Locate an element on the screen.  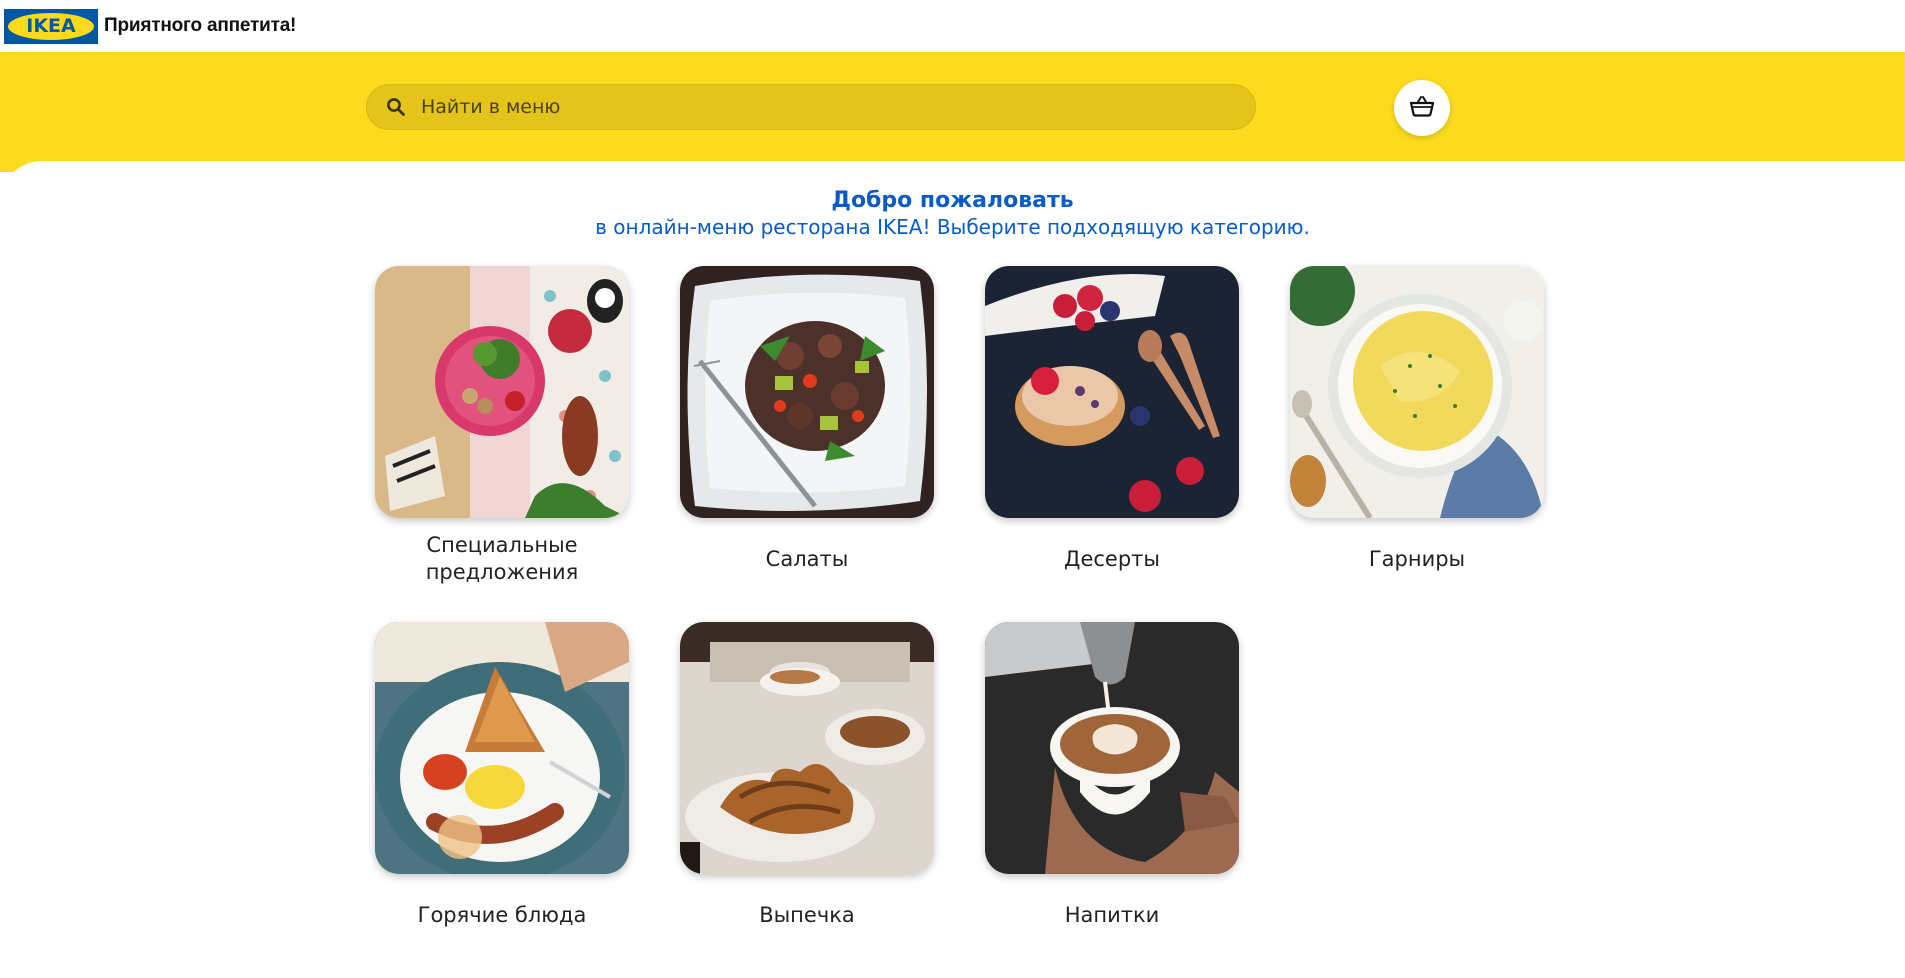
top-bar: IKEA Приятного аппетита! is located at coordinates (952, 26).